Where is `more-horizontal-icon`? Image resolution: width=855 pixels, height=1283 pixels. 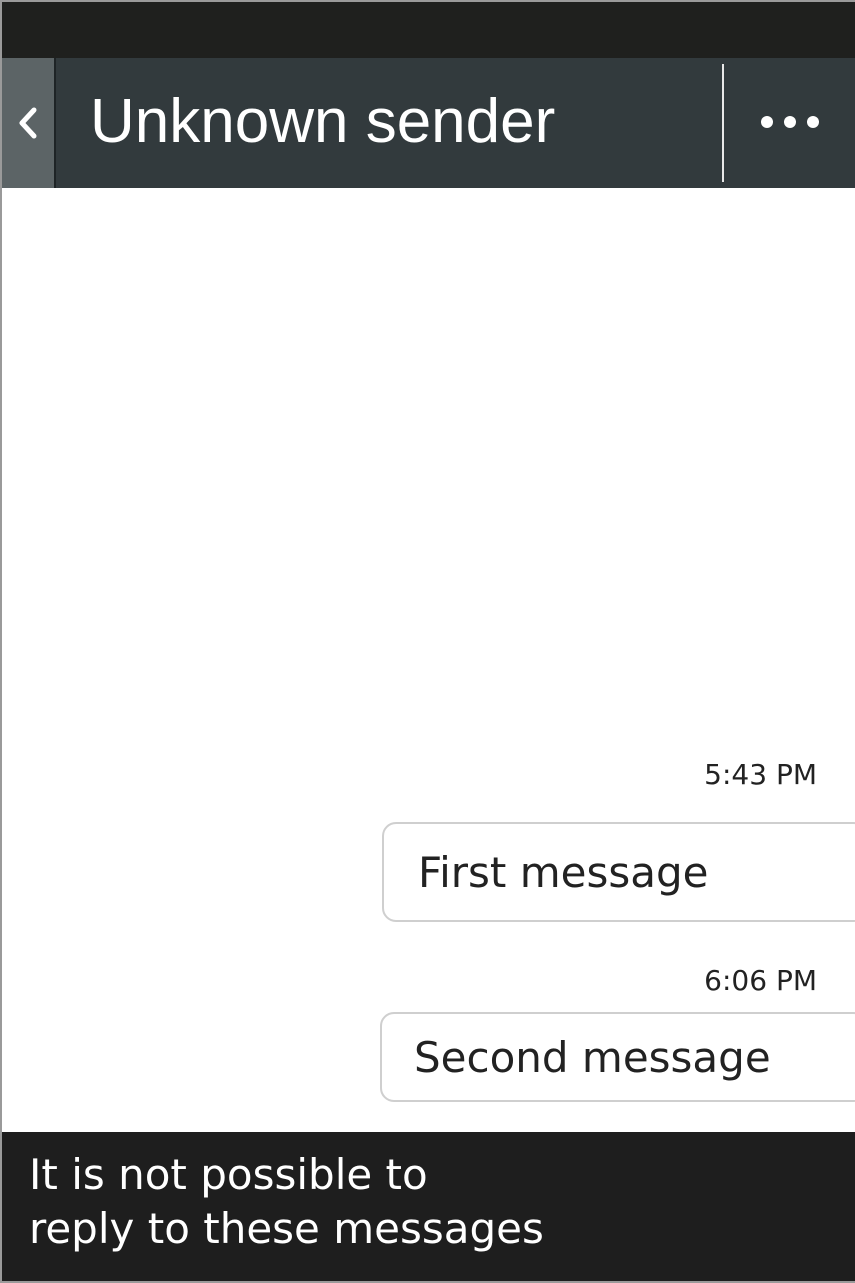
more-horizontal-icon is located at coordinates (790, 123).